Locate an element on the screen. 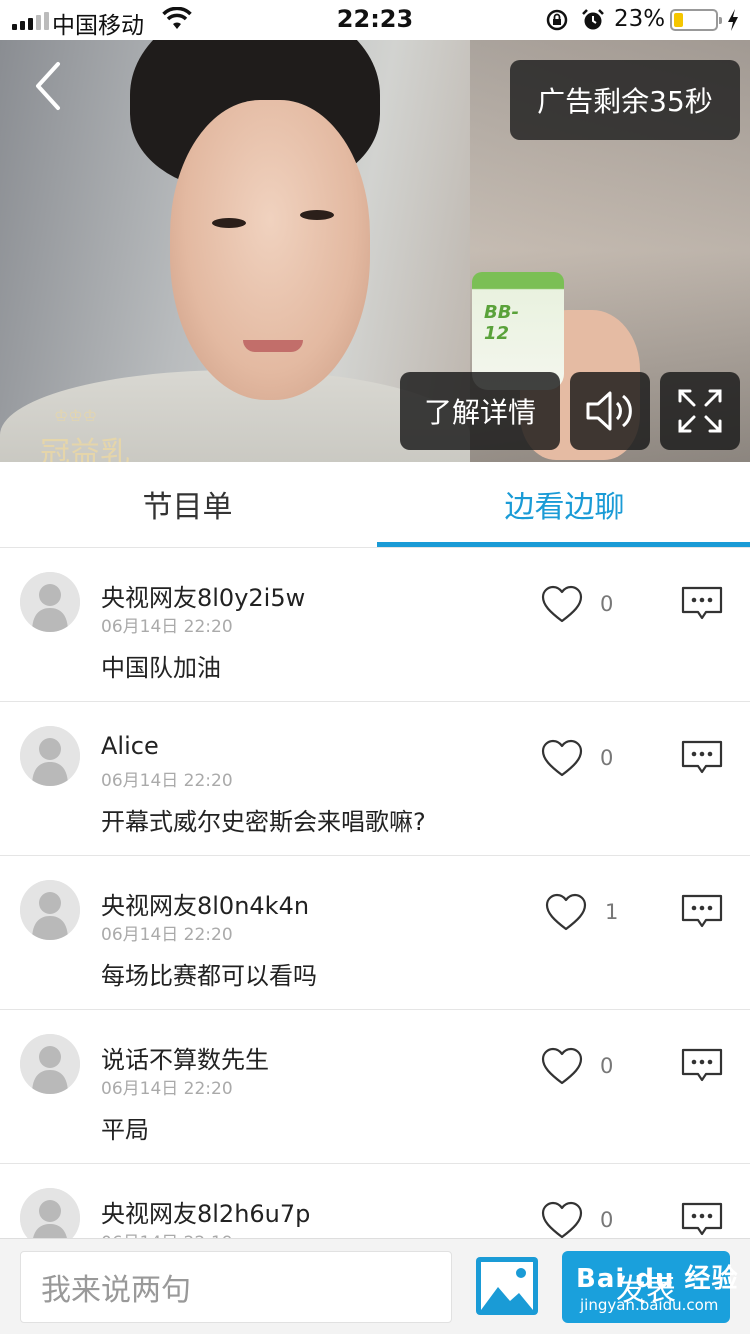 This screenshot has height=1334, width=750. comment-item: 央视网友8l0y2i5w 06月14日 22:20 中国队加油 0 is located at coordinates (375, 625).